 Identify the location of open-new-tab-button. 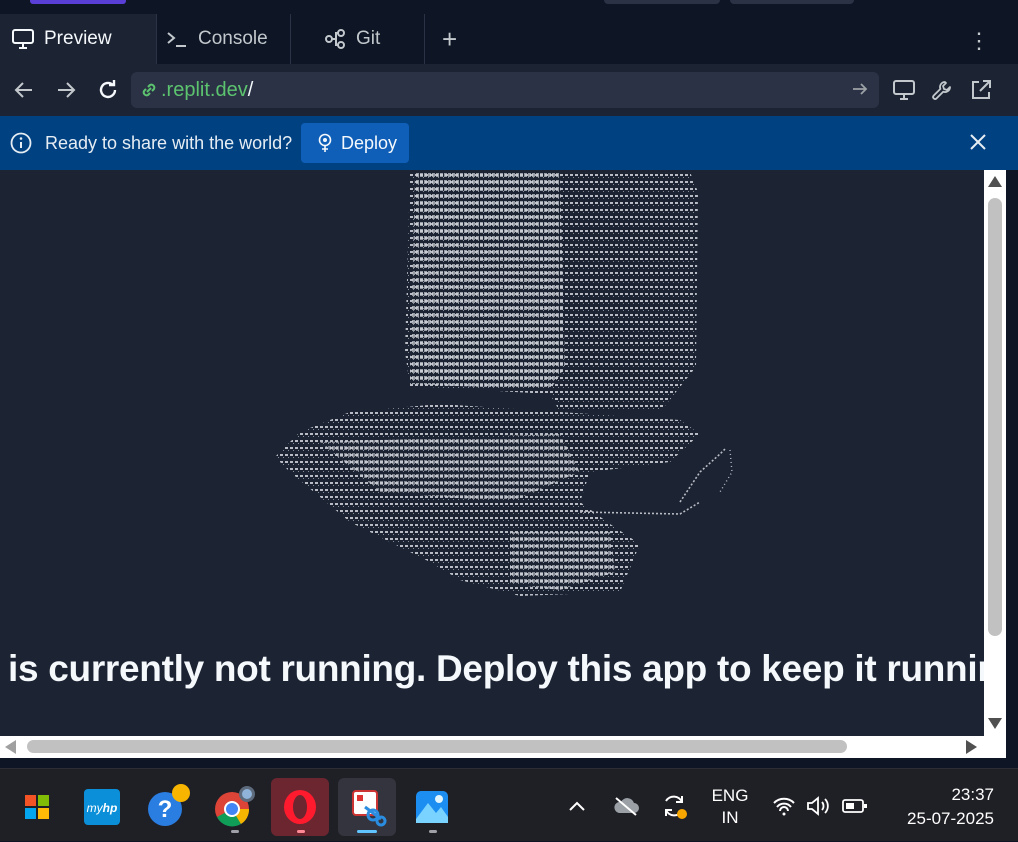
(981, 90).